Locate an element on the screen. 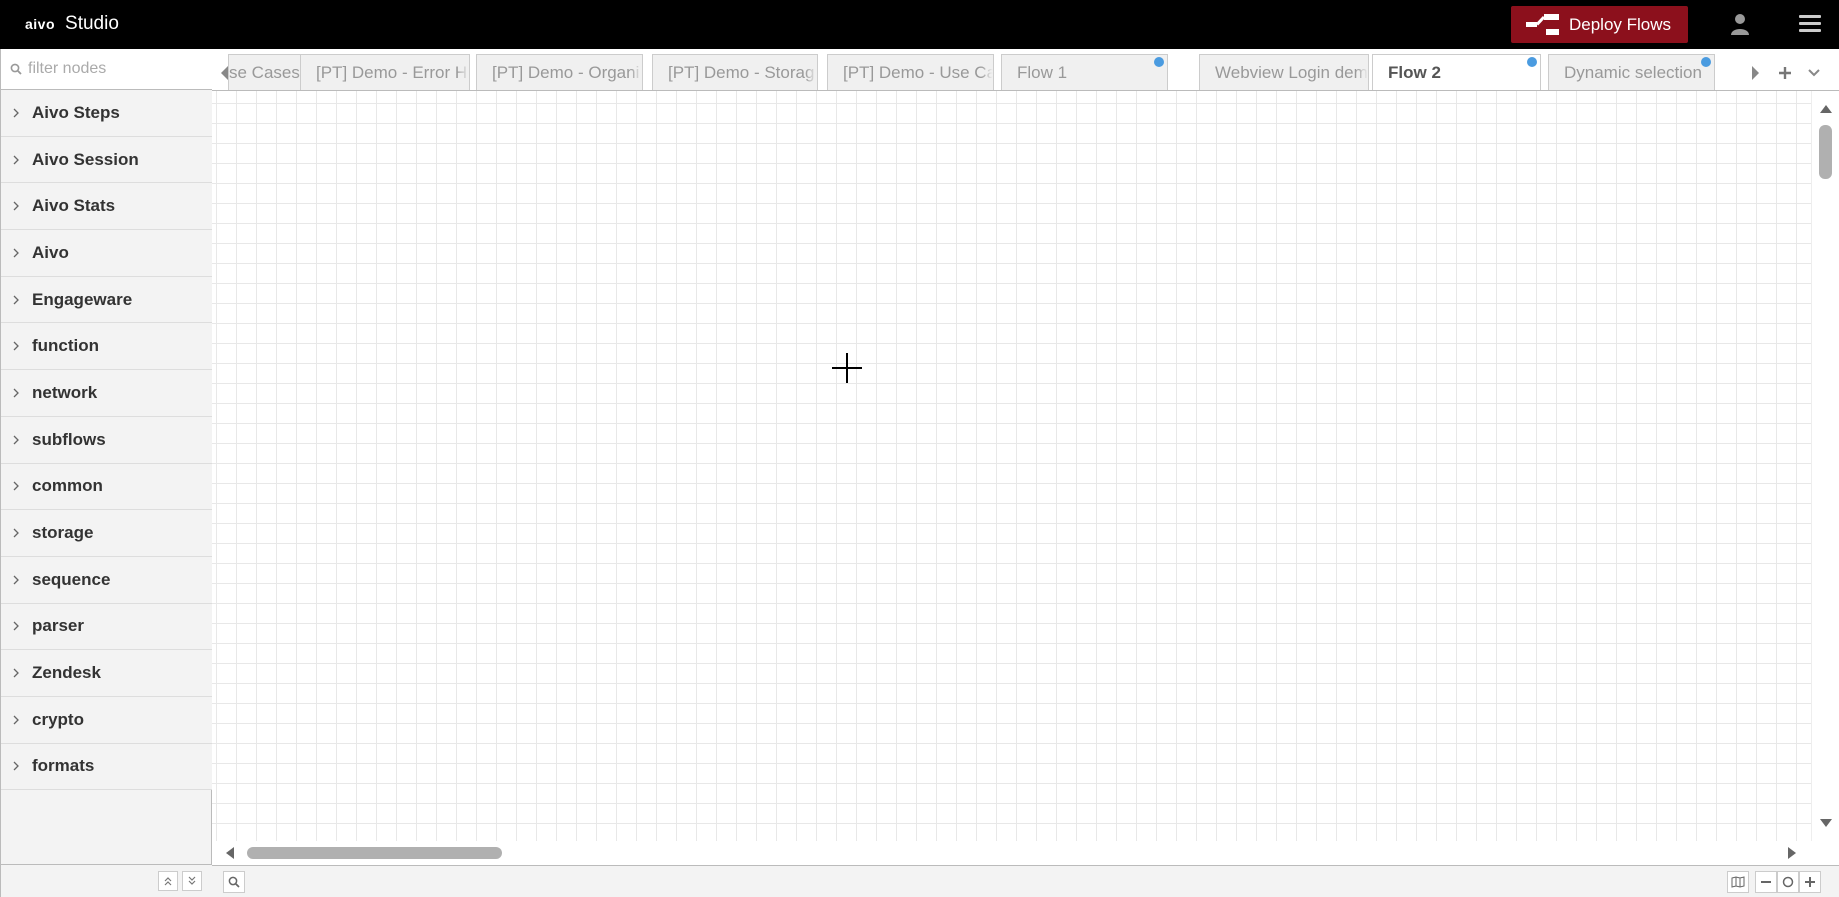 This screenshot has height=897, width=1839. flow-tab: Flow 2 is located at coordinates (1456, 72).